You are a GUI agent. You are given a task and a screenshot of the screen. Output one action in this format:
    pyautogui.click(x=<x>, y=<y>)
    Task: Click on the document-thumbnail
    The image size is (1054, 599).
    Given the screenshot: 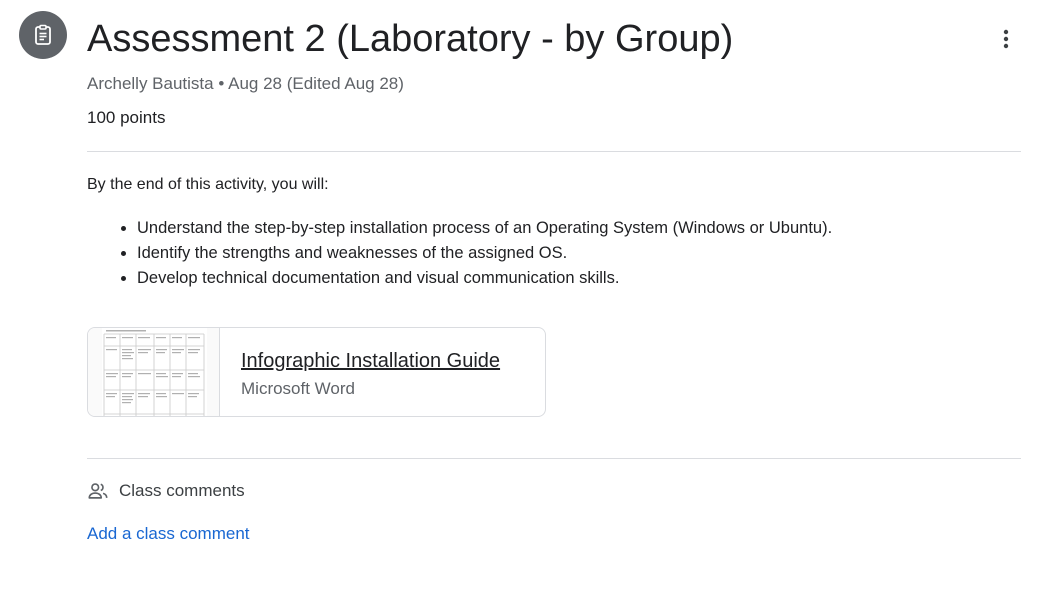 What is the action you would take?
    pyautogui.click(x=154, y=372)
    